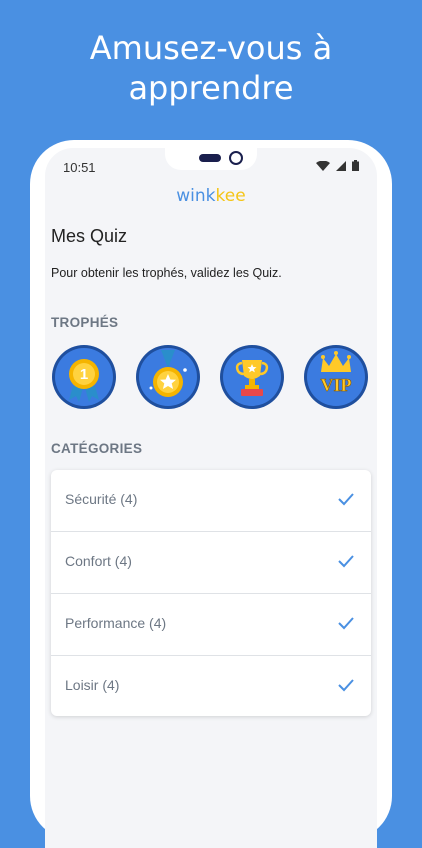 The height and width of the screenshot is (848, 422). I want to click on status-icons, so click(337, 165).